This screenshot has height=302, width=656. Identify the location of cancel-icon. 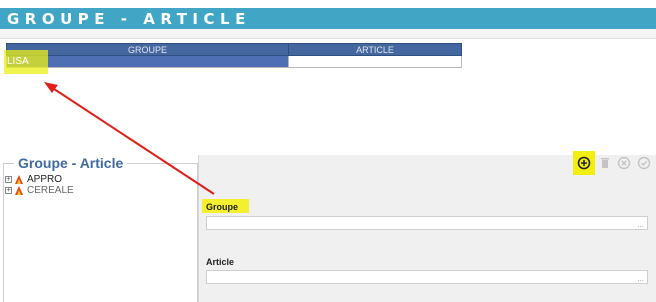
(624, 163).